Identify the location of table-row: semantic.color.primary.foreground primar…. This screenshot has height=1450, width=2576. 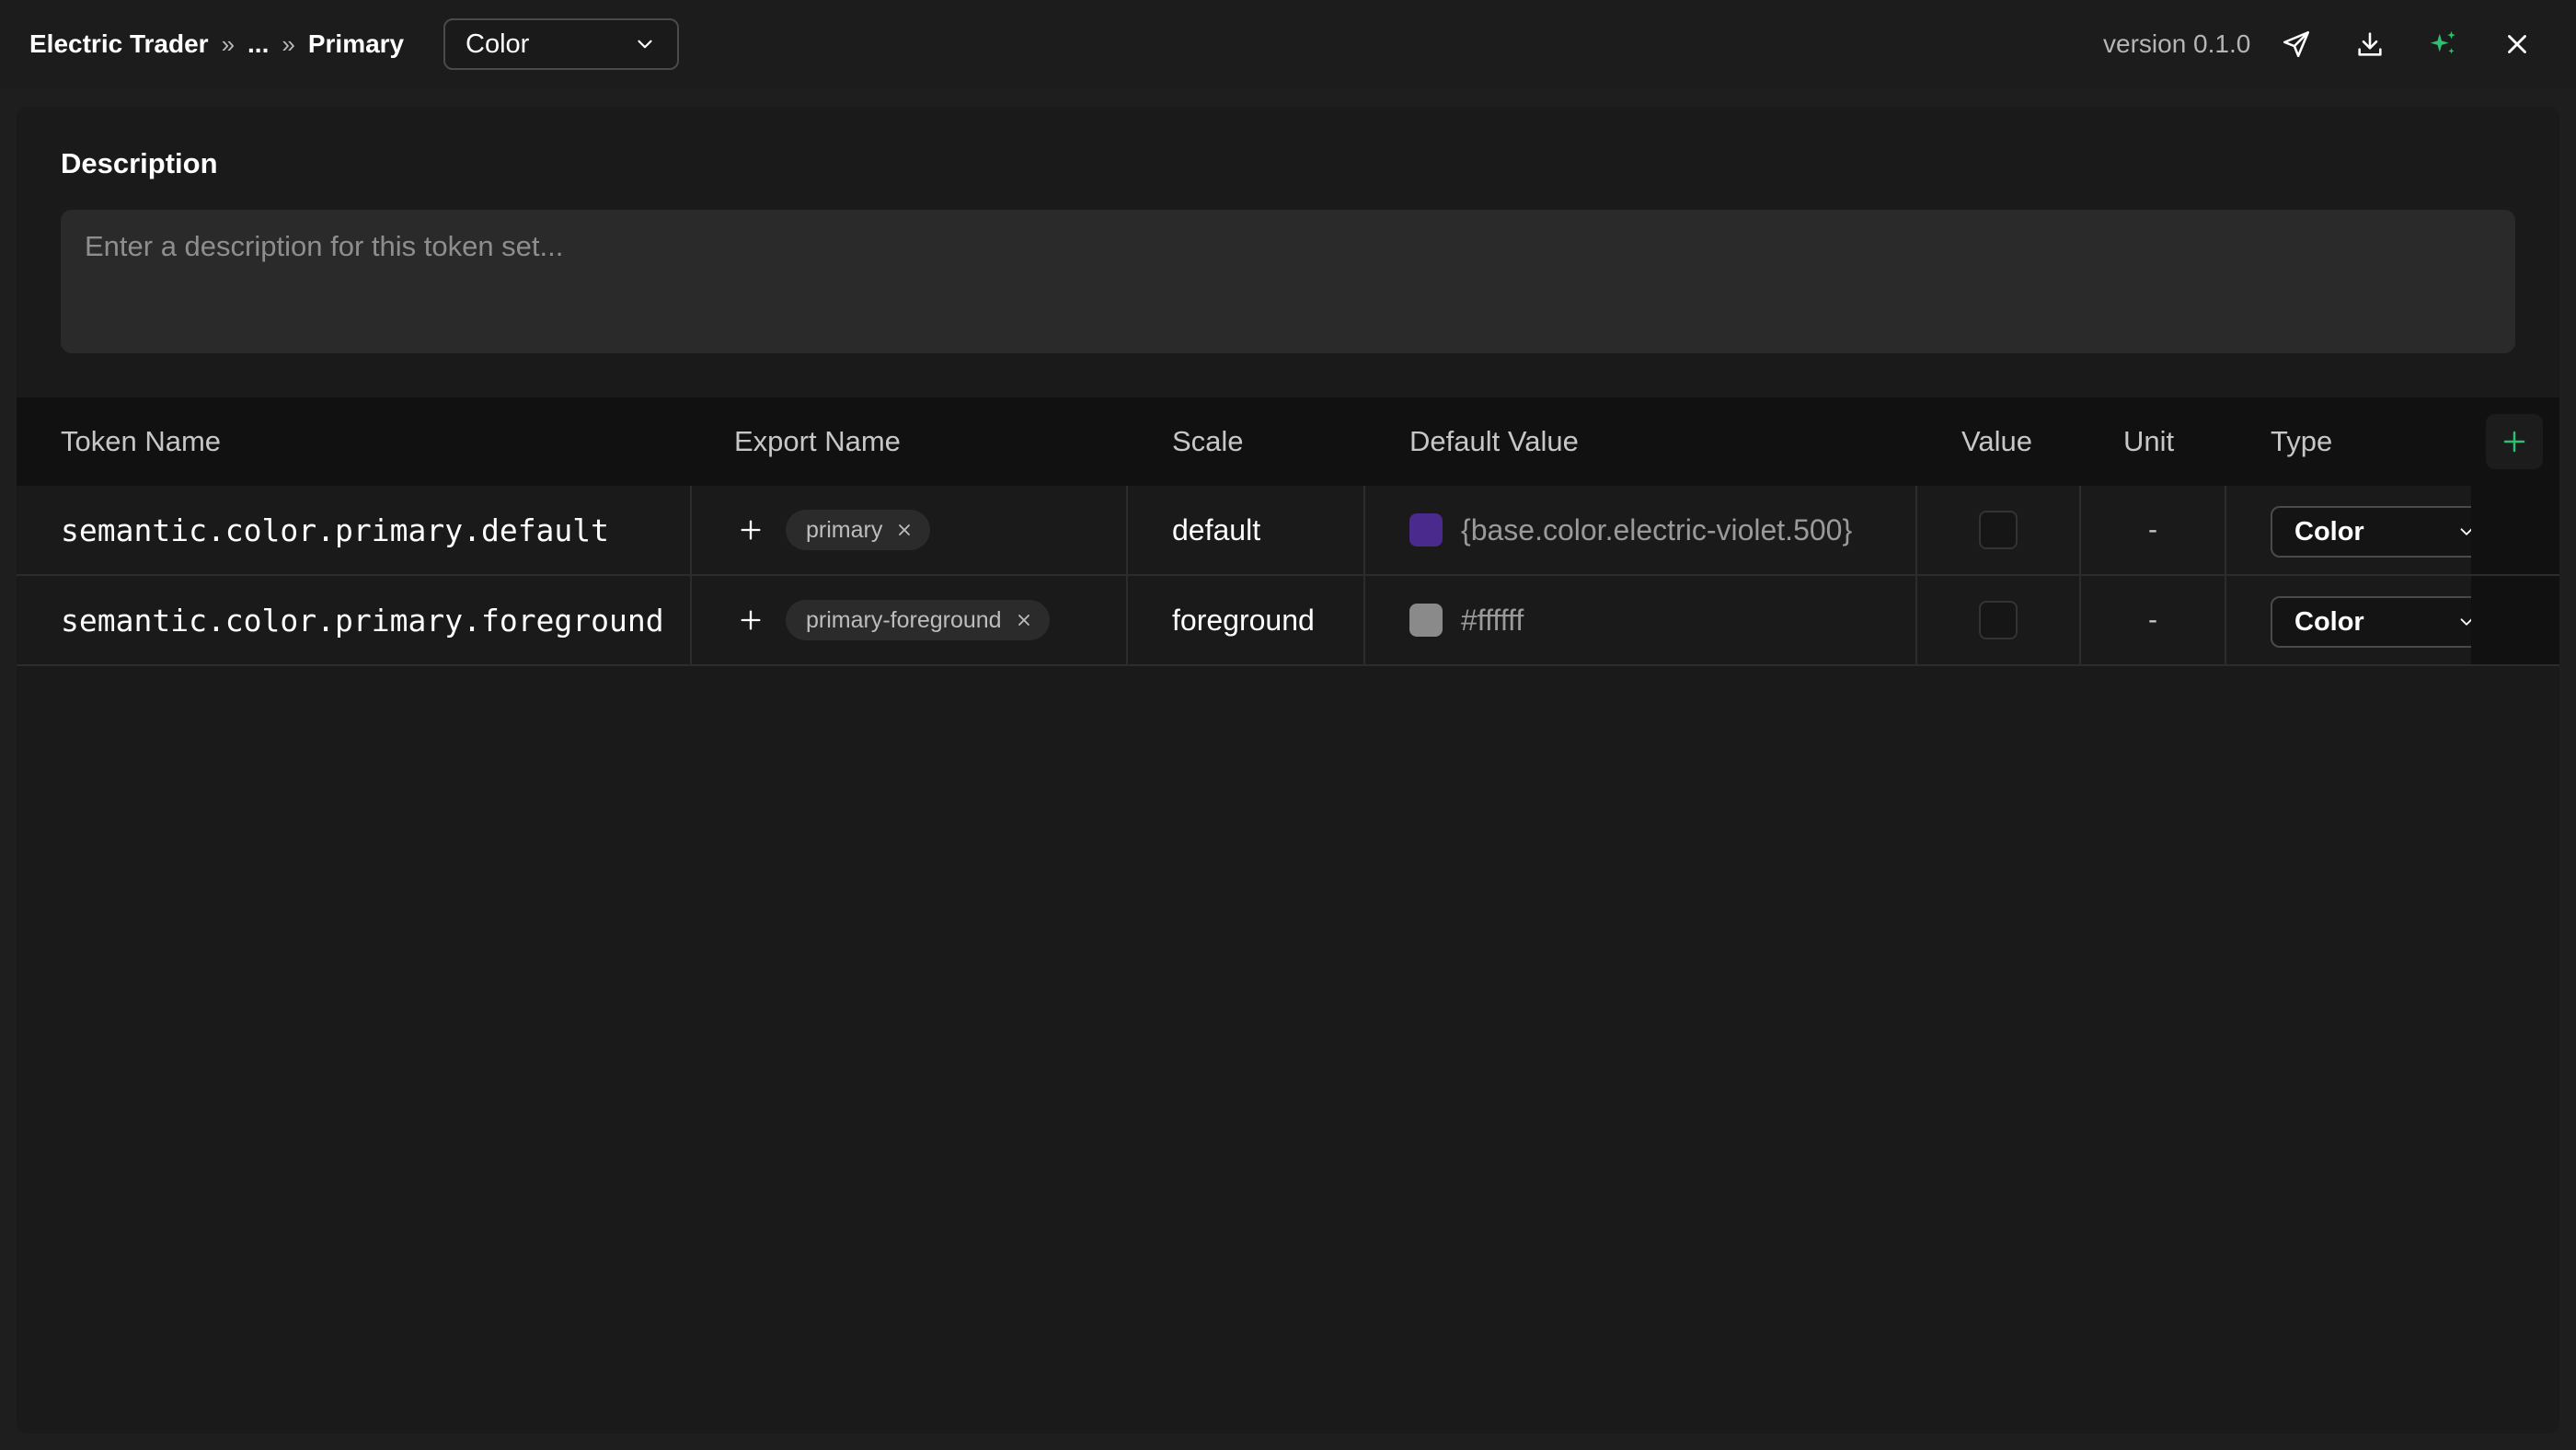
(1288, 621).